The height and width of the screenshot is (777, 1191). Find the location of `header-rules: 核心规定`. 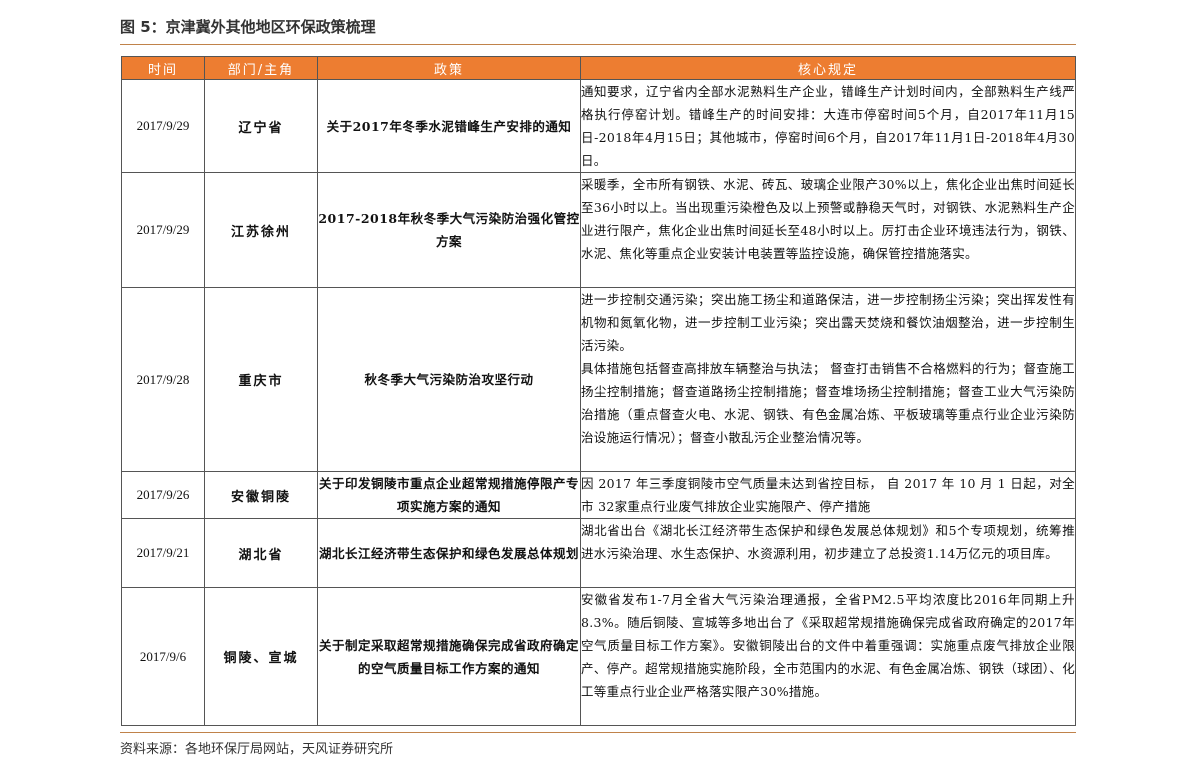

header-rules: 核心规定 is located at coordinates (828, 68).